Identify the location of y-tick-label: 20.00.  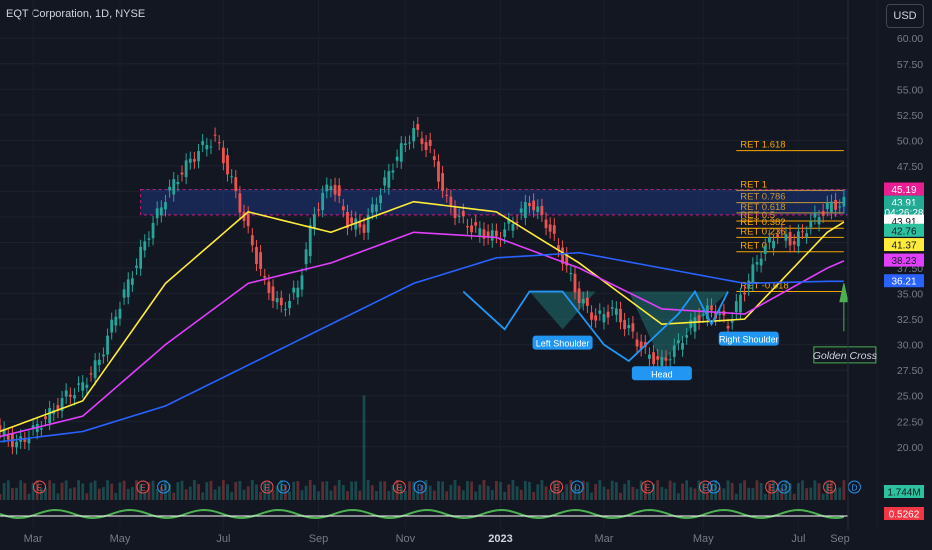
(910, 448).